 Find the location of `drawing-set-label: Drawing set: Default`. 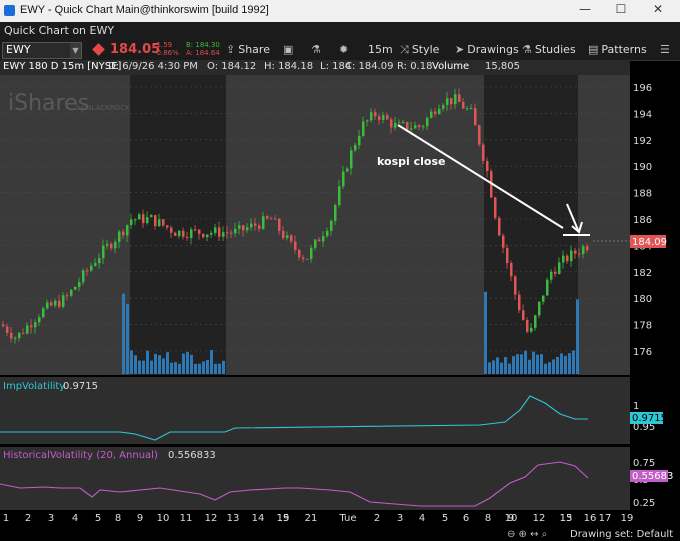

drawing-set-label: Drawing set: Default is located at coordinates (621, 534).